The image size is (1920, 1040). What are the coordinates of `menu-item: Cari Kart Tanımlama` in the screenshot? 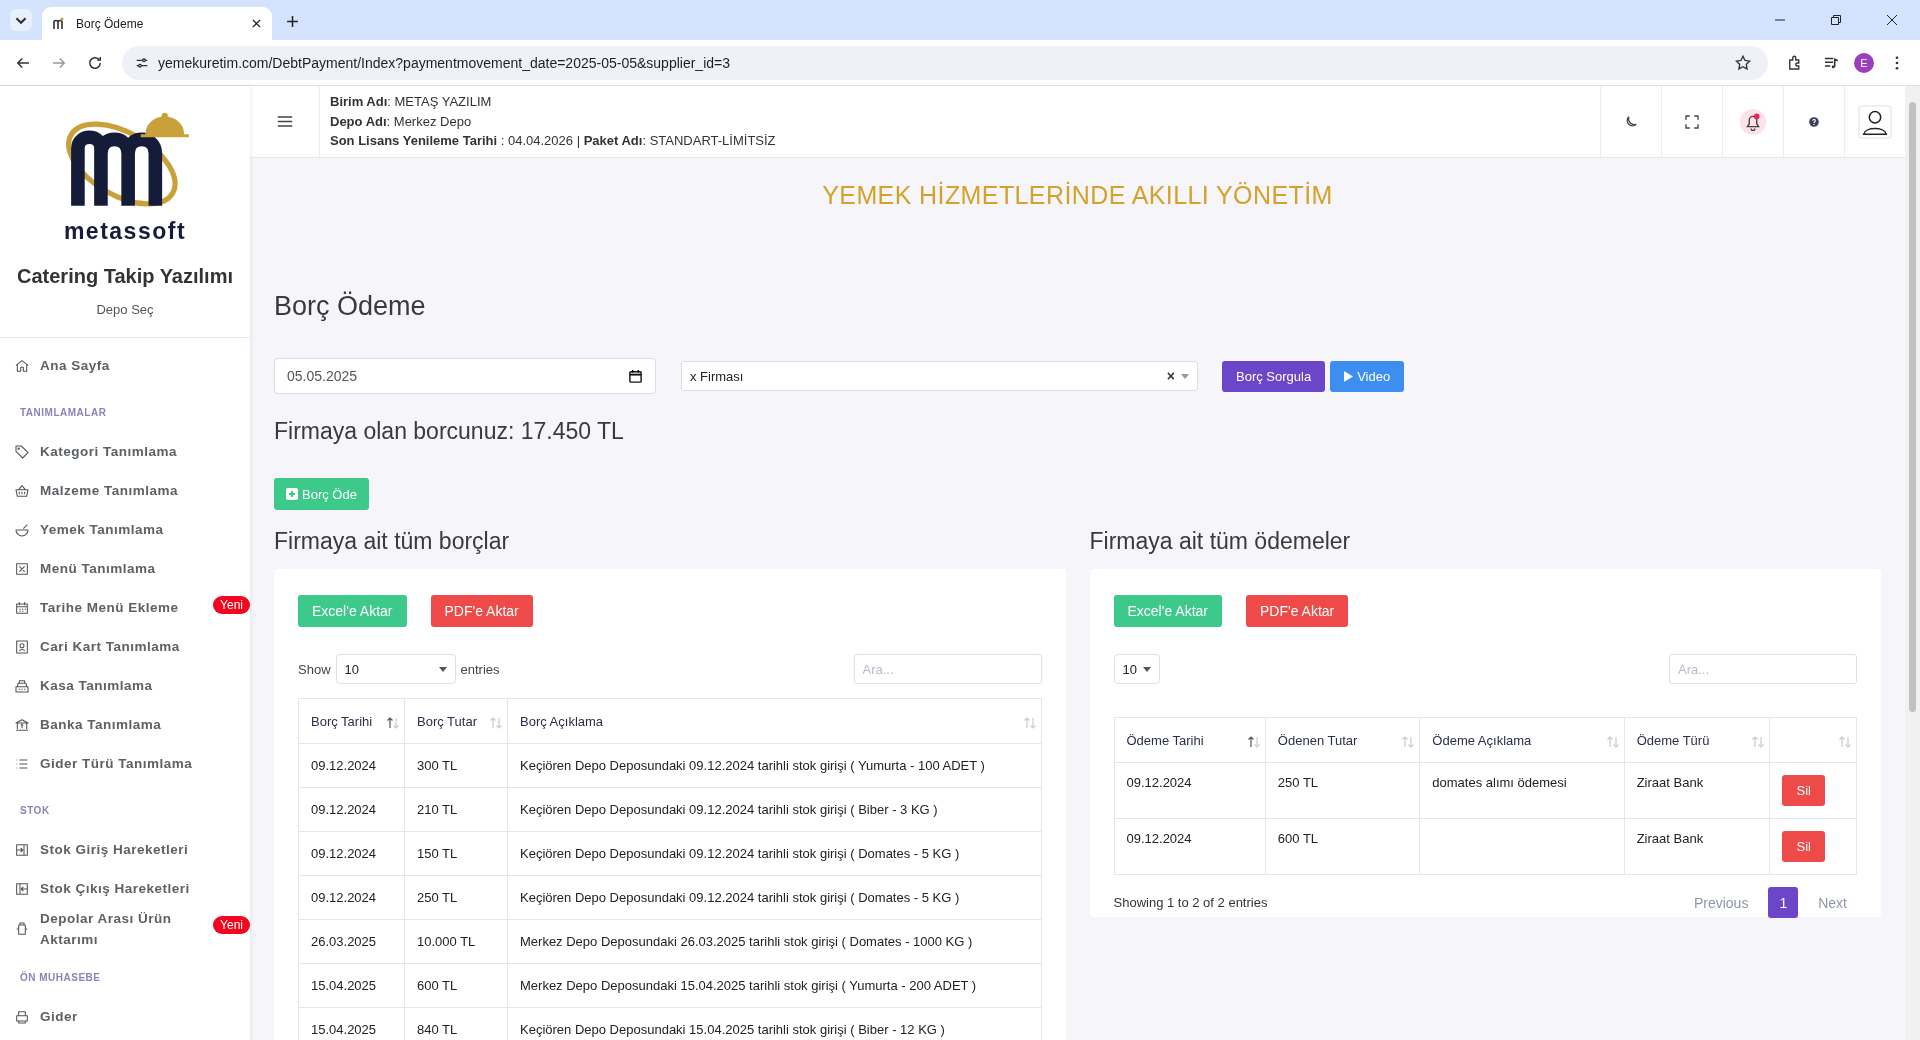 It's located at (110, 646).